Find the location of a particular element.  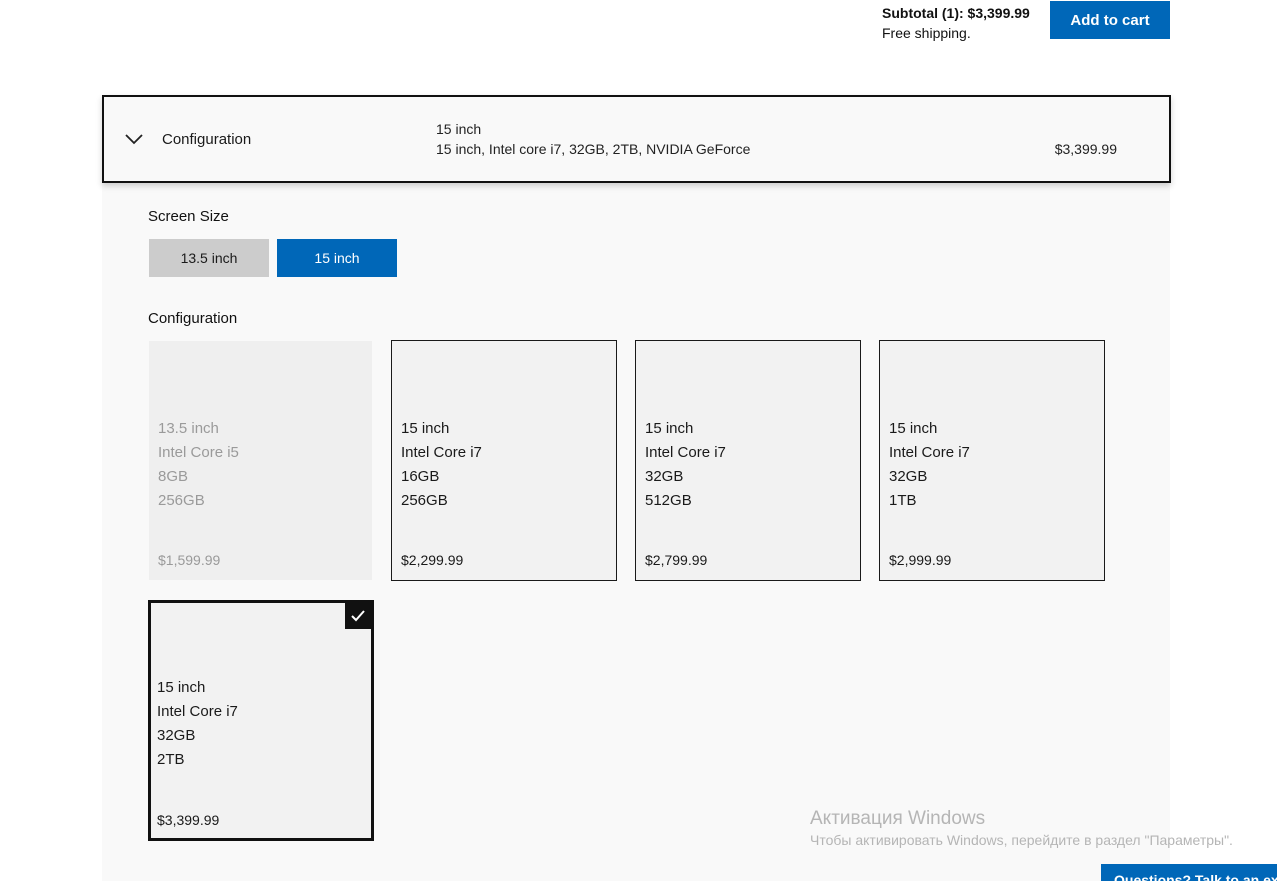

card-storage: 2TB is located at coordinates (171, 759).